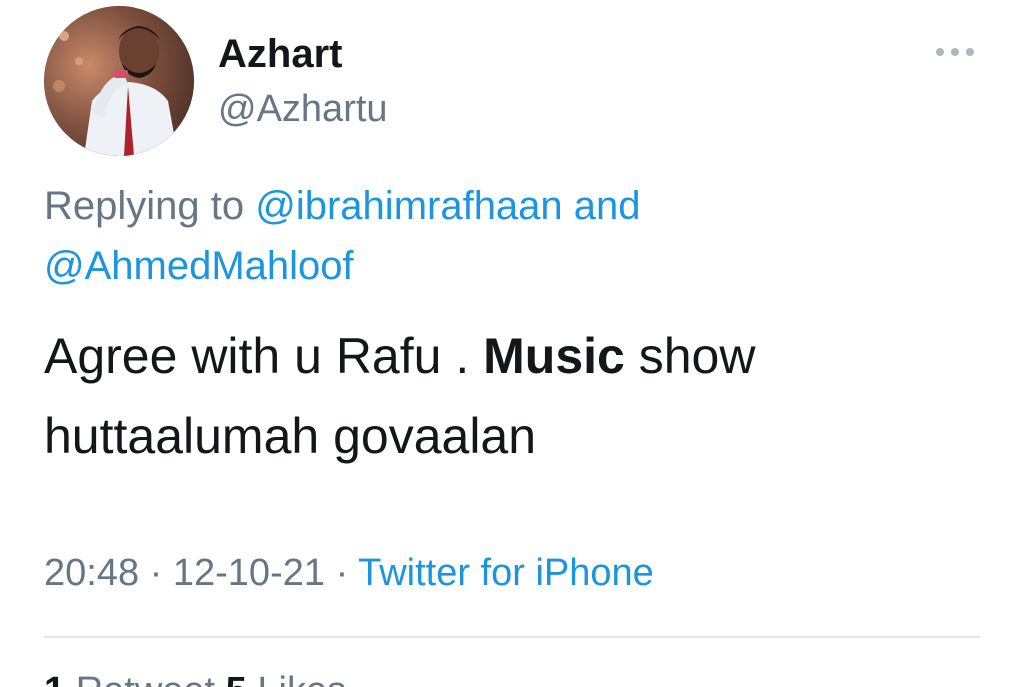 The height and width of the screenshot is (687, 1024). I want to click on avatar, so click(119, 81).